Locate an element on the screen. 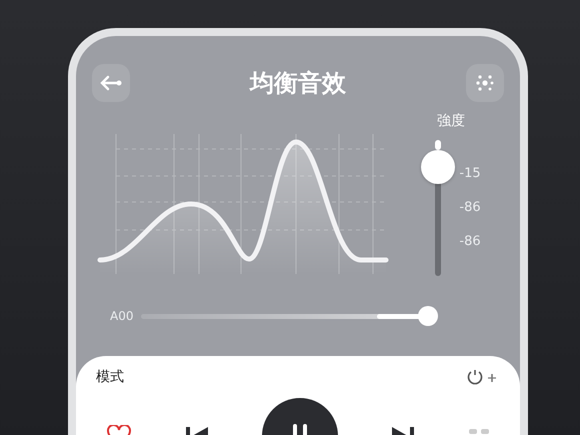 This screenshot has height=435, width=580. strength-label: 強度 is located at coordinates (451, 121).